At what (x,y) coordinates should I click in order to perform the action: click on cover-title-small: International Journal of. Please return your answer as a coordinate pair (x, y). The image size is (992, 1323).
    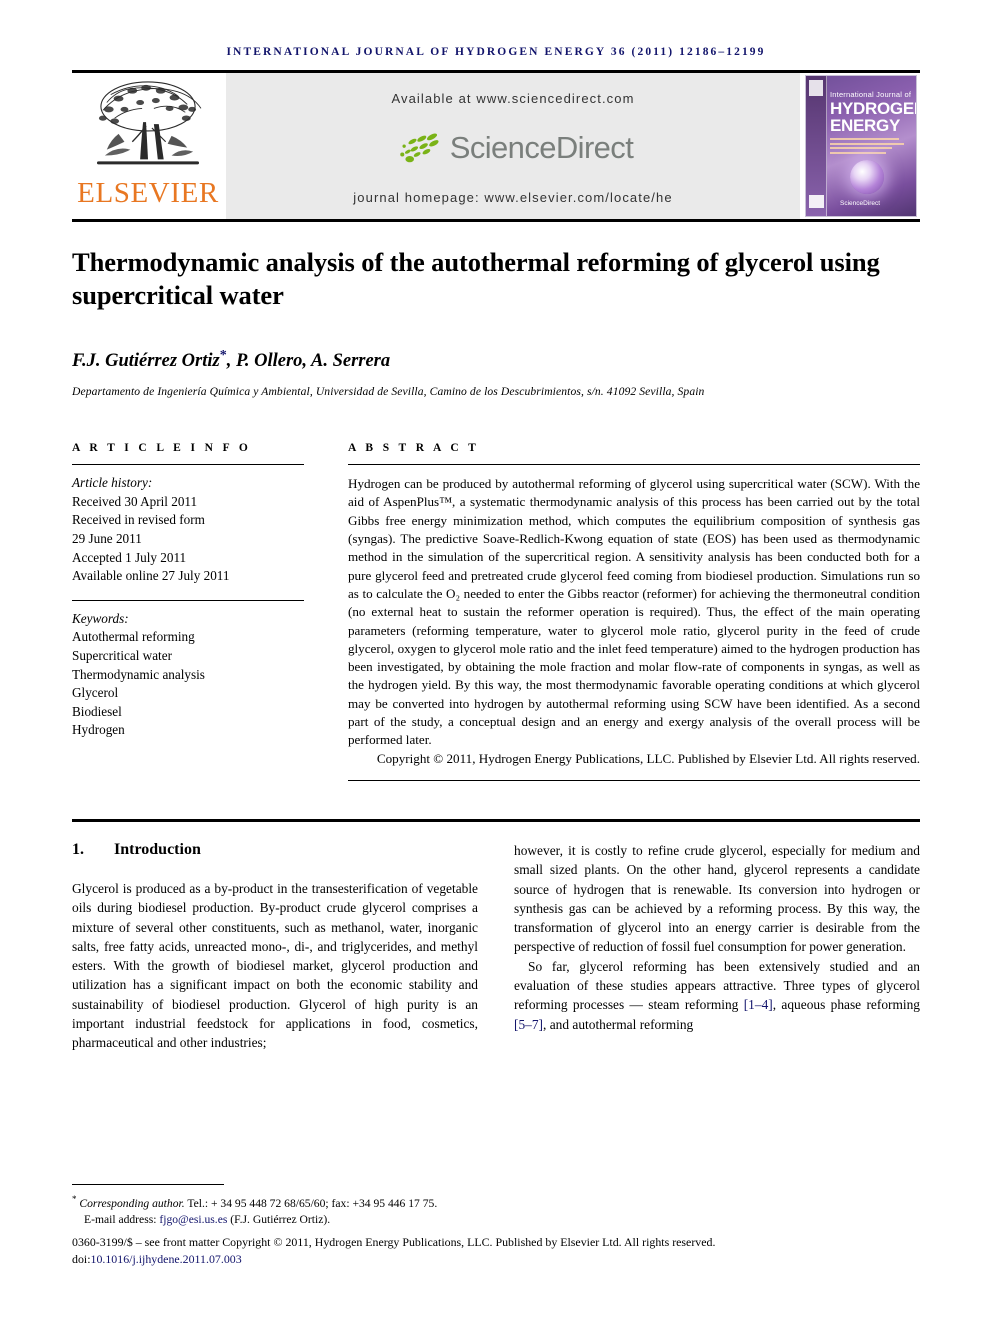
    Looking at the image, I should click on (871, 94).